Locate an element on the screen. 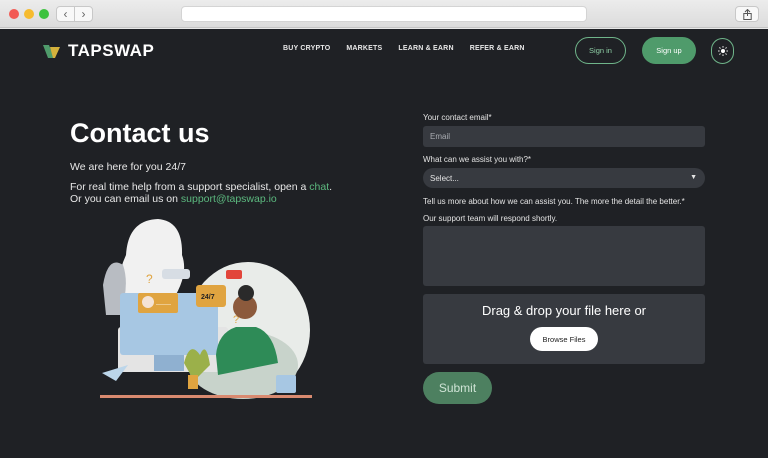  page-title: Contact us is located at coordinates (140, 133).